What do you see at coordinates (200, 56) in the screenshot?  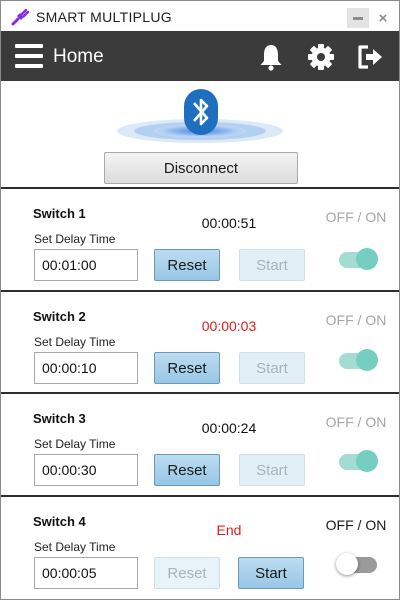 I see `app-header: Home` at bounding box center [200, 56].